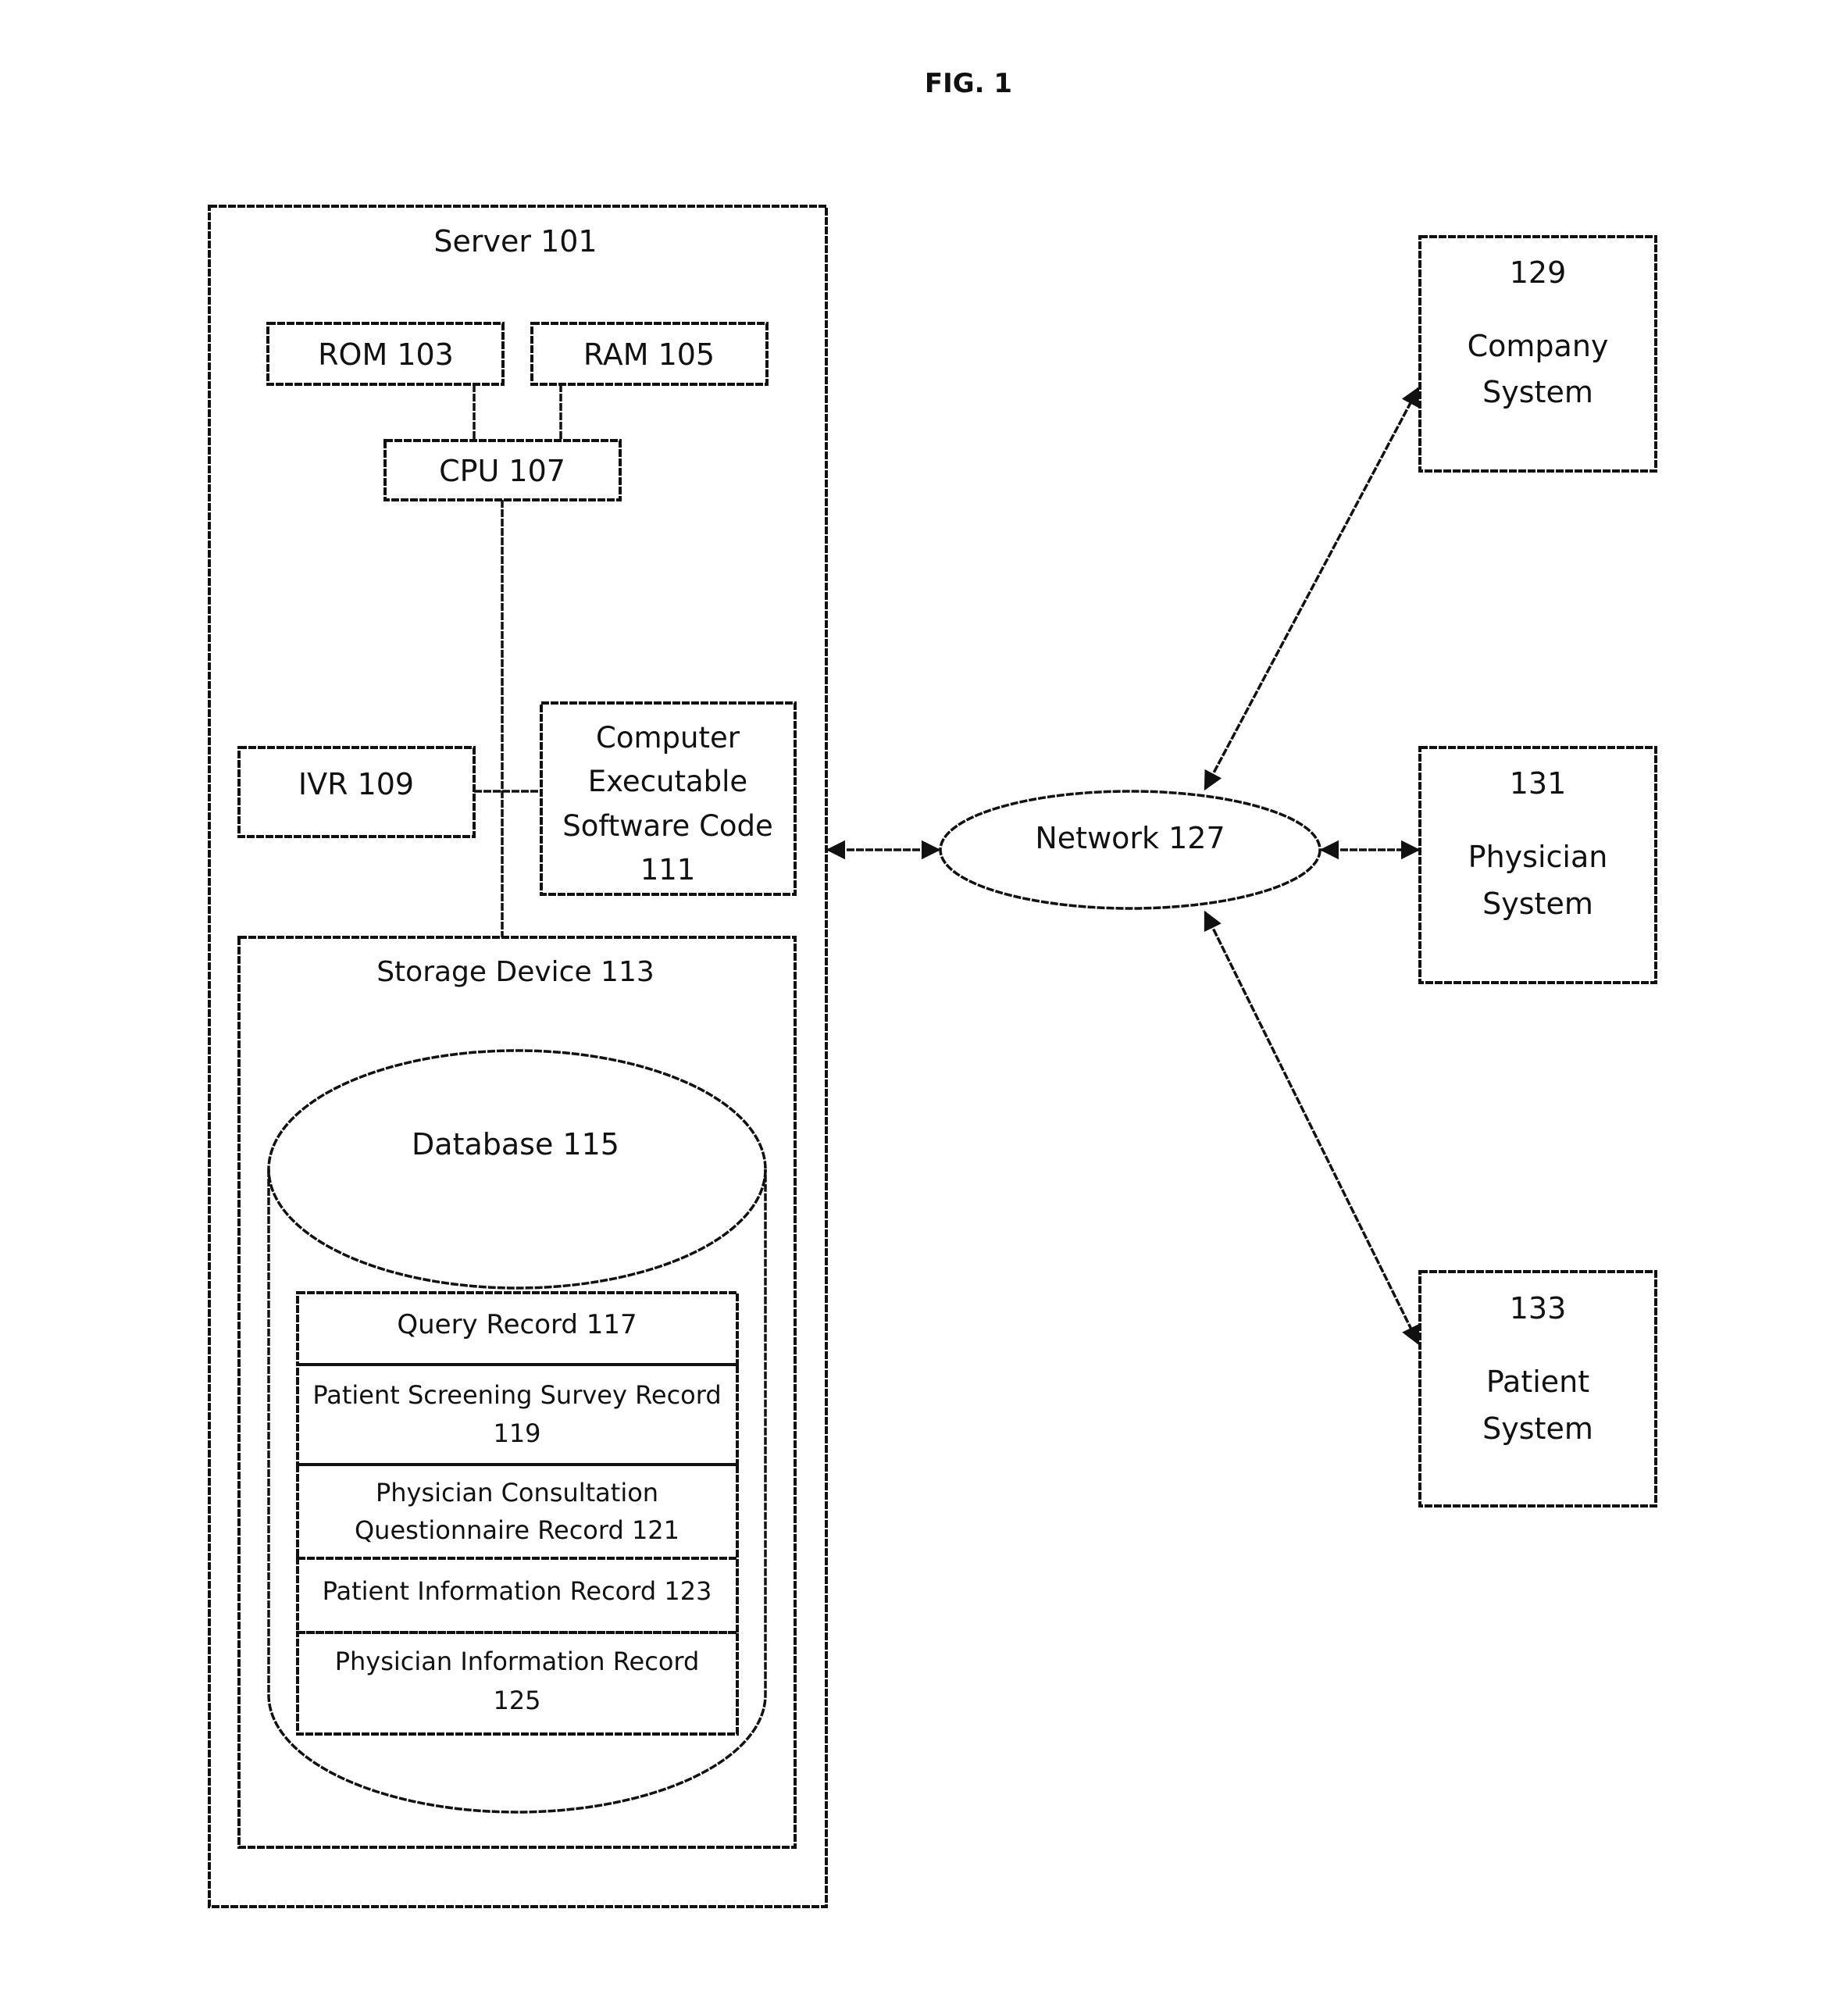 The width and height of the screenshot is (1844, 2016). I want to click on network-label: Network 127, so click(1130, 838).